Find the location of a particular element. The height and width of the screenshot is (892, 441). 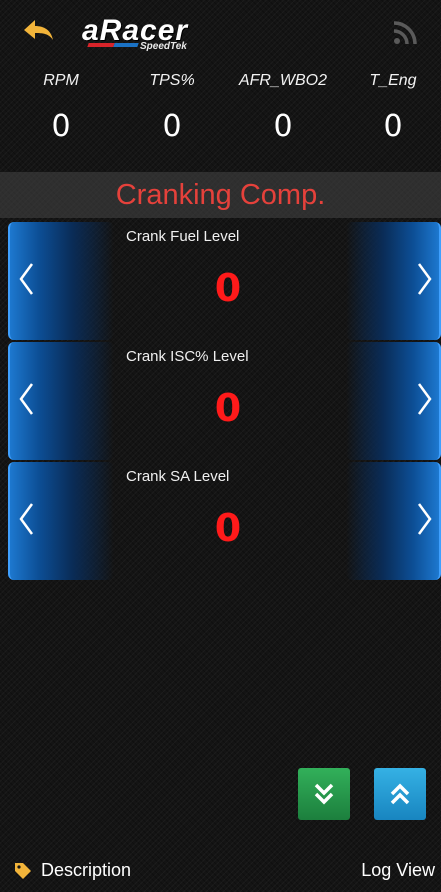

param-row-crank-sa: Crank SA Level 0 is located at coordinates (220, 521).